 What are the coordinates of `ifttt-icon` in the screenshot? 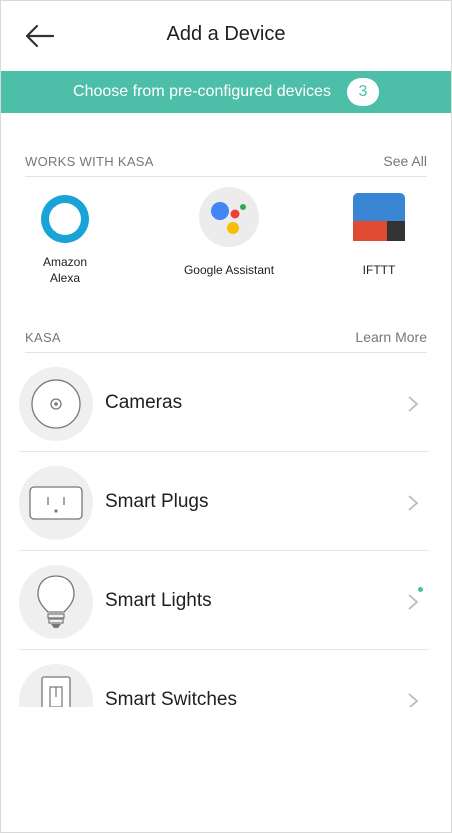 It's located at (379, 217).